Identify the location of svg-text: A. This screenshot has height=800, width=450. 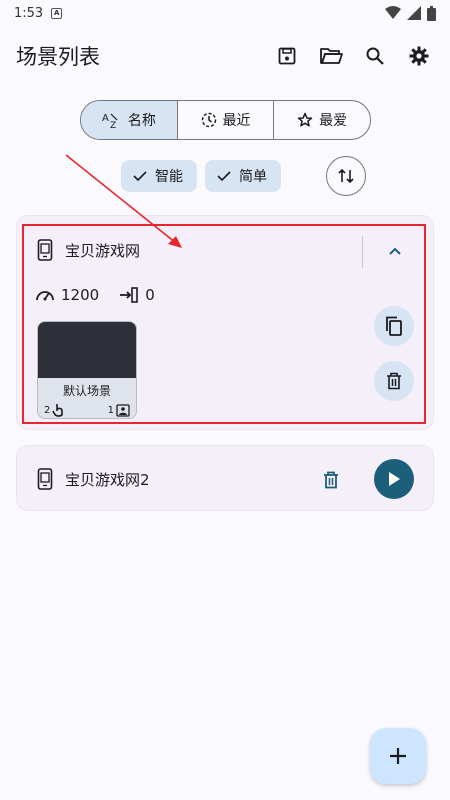
(105, 118).